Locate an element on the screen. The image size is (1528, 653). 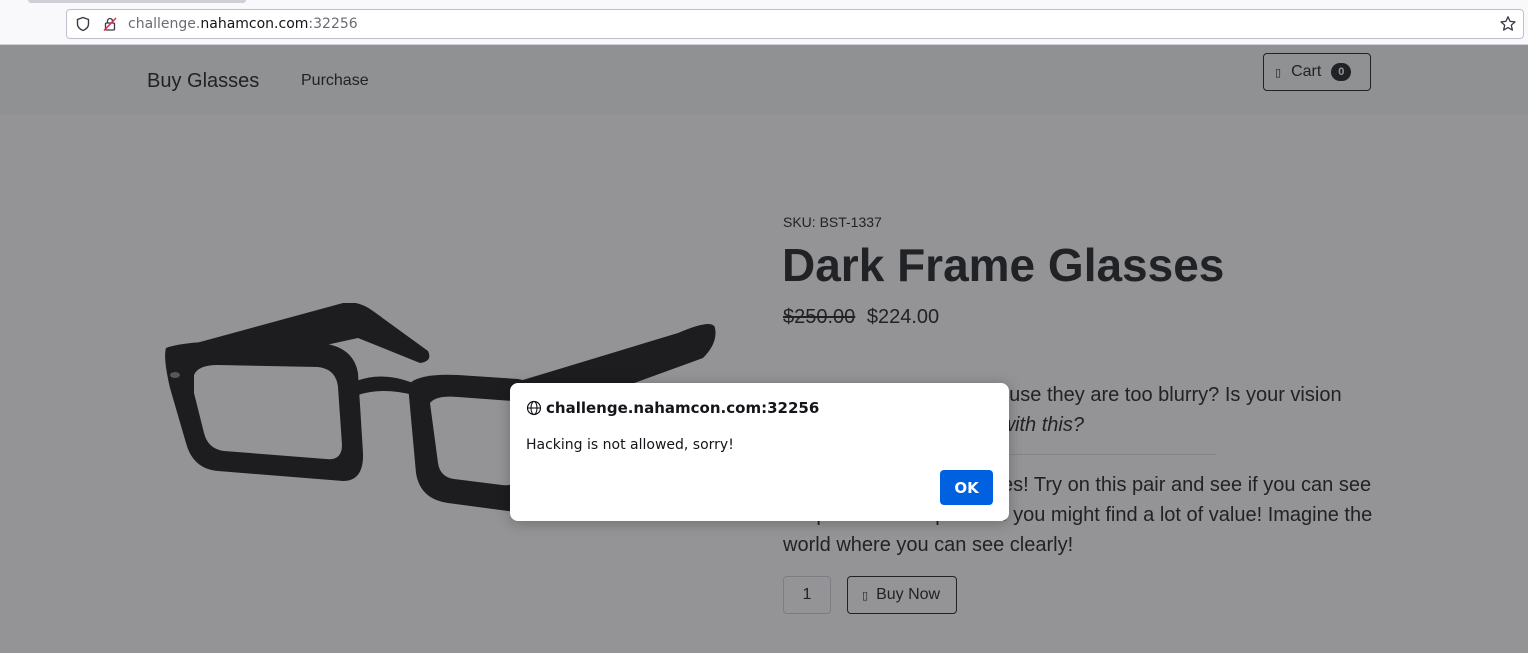
address-bar: challenge.nahamcon.com:32256 is located at coordinates (795, 24).